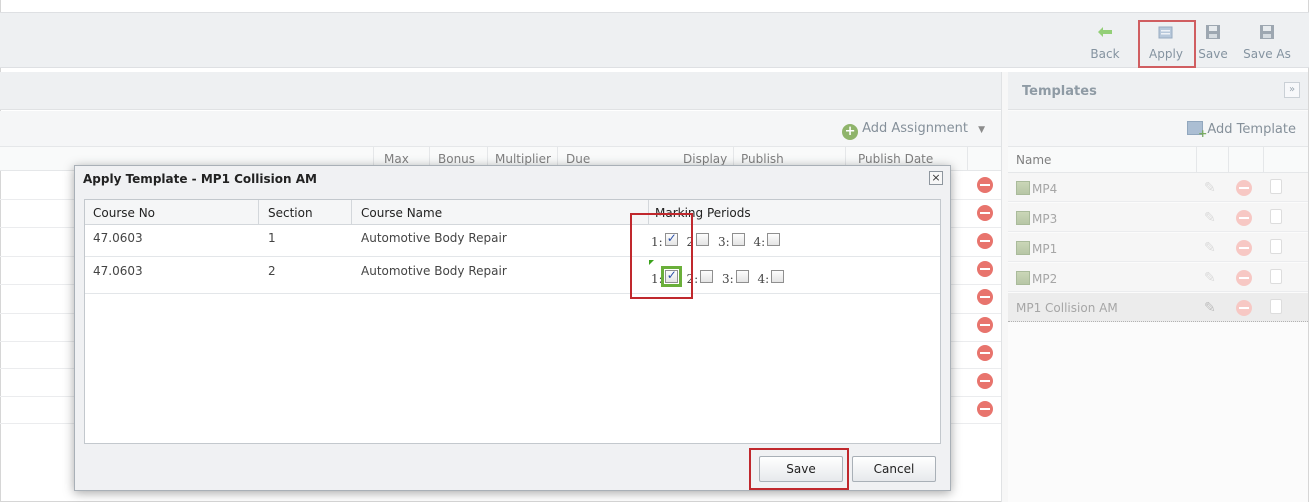  Describe the element at coordinates (200, 179) in the screenshot. I see `dialog-title: Apply Template - MP1 Collision AM` at that location.